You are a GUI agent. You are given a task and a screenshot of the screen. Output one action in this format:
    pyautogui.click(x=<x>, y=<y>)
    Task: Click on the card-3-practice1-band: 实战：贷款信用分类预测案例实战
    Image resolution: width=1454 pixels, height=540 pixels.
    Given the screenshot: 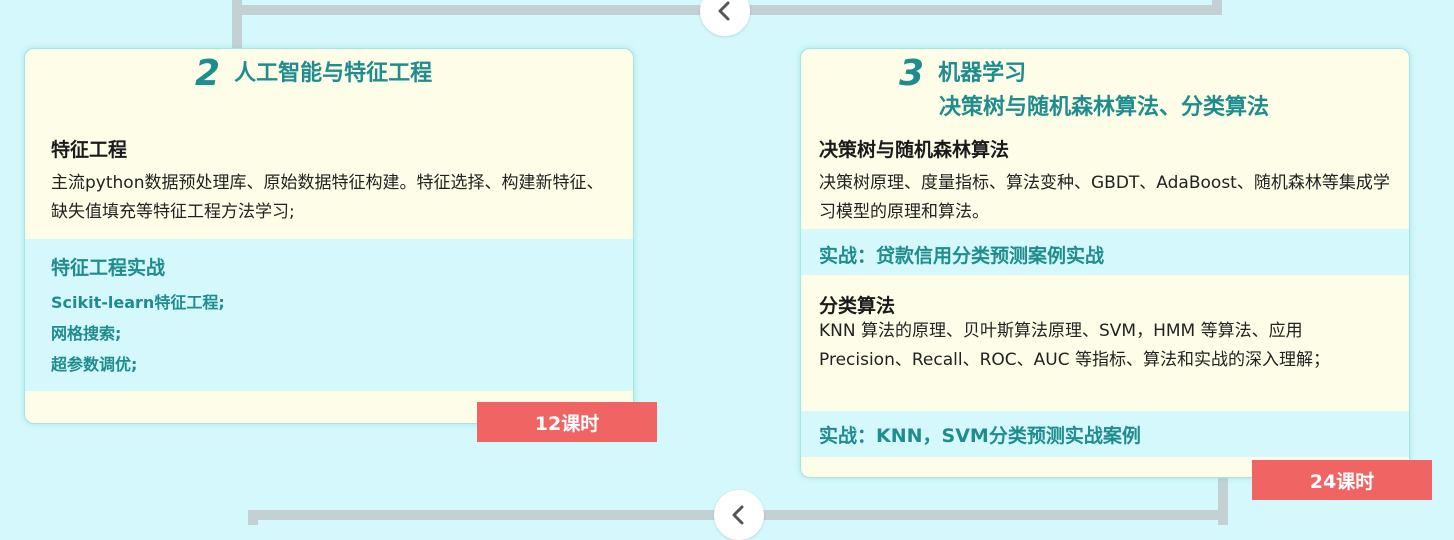 What is the action you would take?
    pyautogui.click(x=1105, y=252)
    